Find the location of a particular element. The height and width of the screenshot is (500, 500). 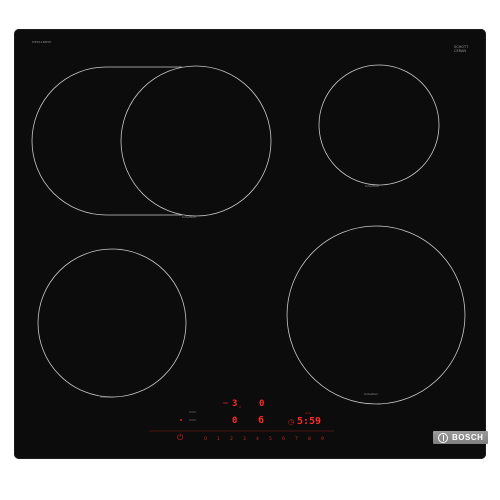

power-icon: ⏻ is located at coordinates (180, 438).